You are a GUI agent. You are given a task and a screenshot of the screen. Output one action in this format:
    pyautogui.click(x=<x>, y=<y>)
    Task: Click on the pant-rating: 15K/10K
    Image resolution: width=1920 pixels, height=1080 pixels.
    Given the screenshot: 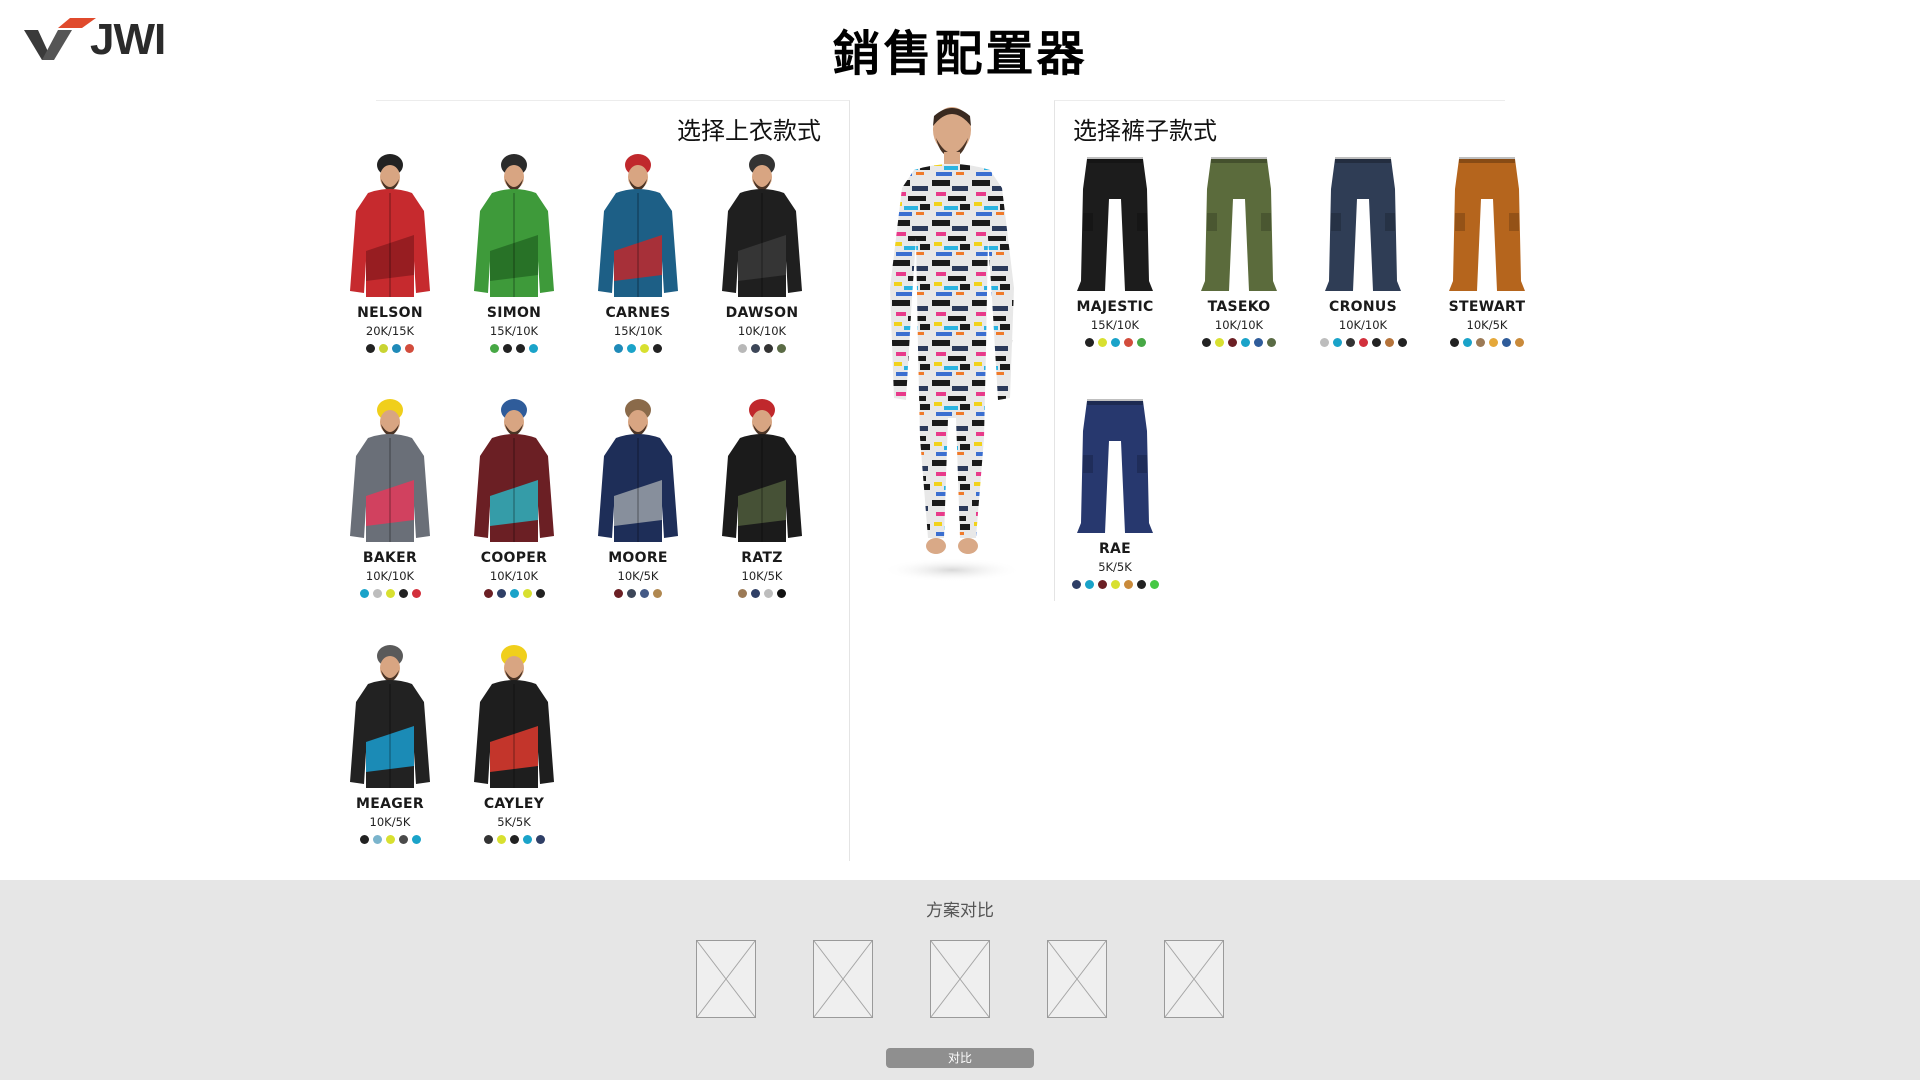 What is the action you would take?
    pyautogui.click(x=1115, y=325)
    